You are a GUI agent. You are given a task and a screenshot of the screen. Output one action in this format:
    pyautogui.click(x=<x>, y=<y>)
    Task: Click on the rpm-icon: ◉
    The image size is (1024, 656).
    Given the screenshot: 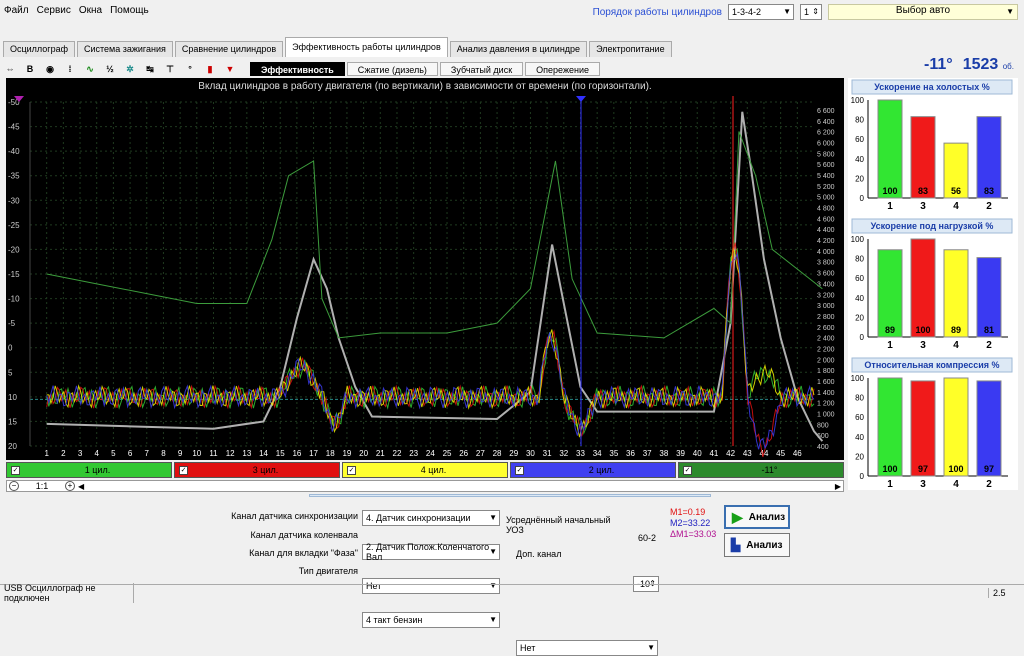 What is the action you would take?
    pyautogui.click(x=50, y=69)
    